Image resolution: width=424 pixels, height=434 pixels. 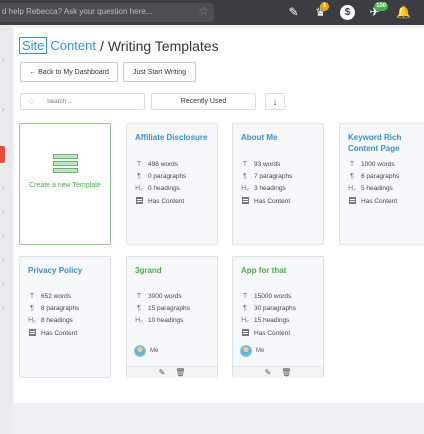 I want to click on template-search-field: ○, so click(x=82, y=101).